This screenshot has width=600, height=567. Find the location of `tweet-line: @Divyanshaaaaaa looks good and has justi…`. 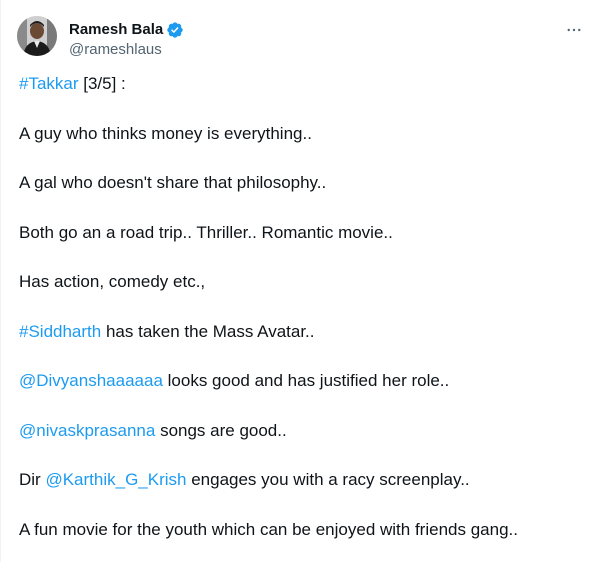

tweet-line: @Divyanshaaaaaa looks good and has justi… is located at coordinates (304, 381).